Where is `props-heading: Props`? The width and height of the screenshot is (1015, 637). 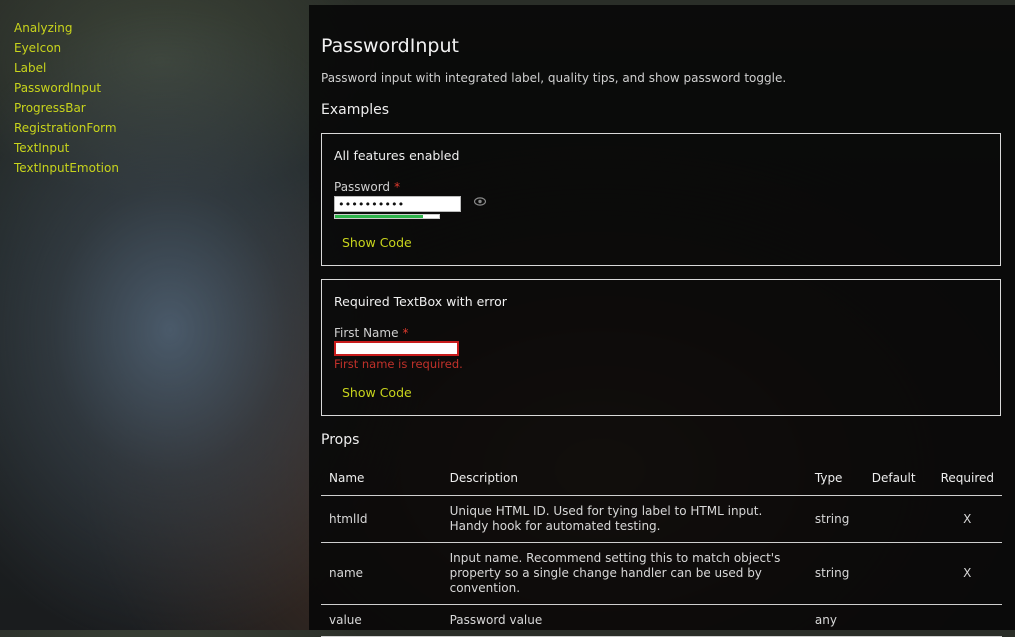 props-heading: Props is located at coordinates (340, 440).